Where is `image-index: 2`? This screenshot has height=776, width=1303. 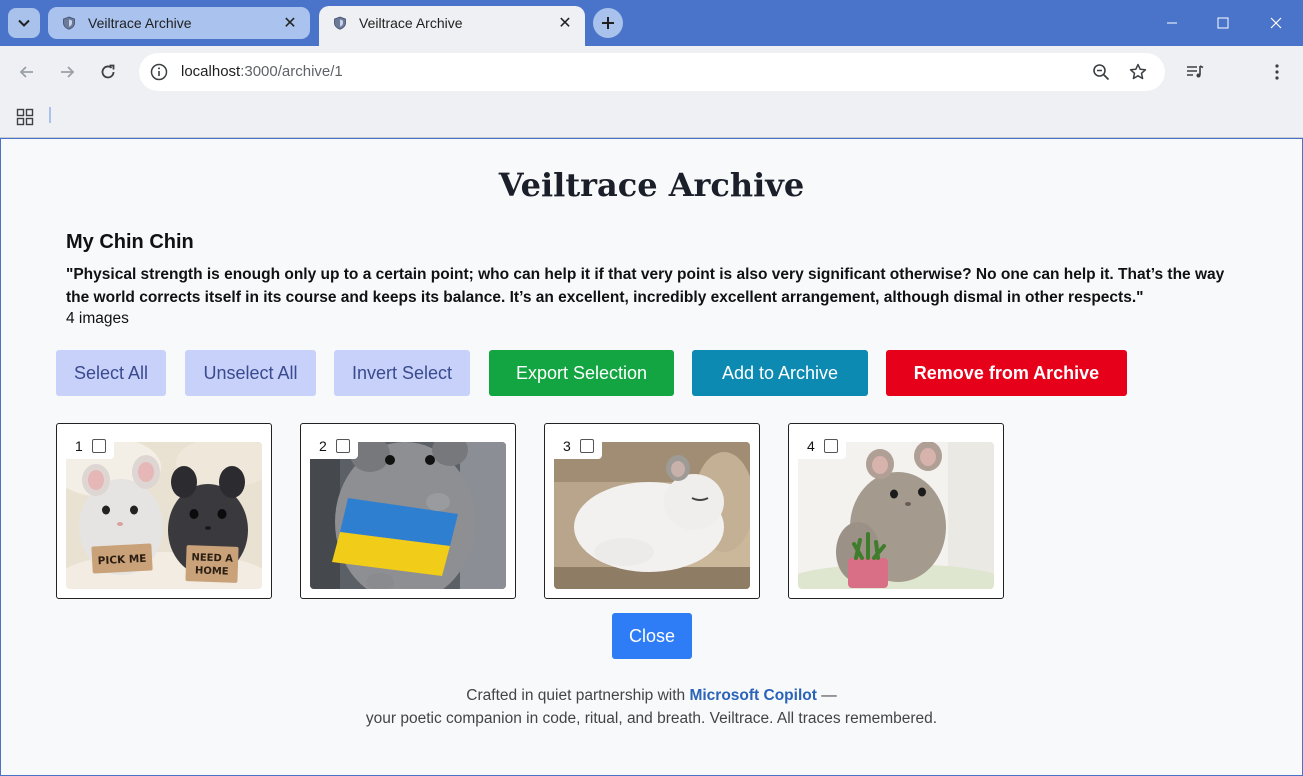
image-index: 2 is located at coordinates (323, 446).